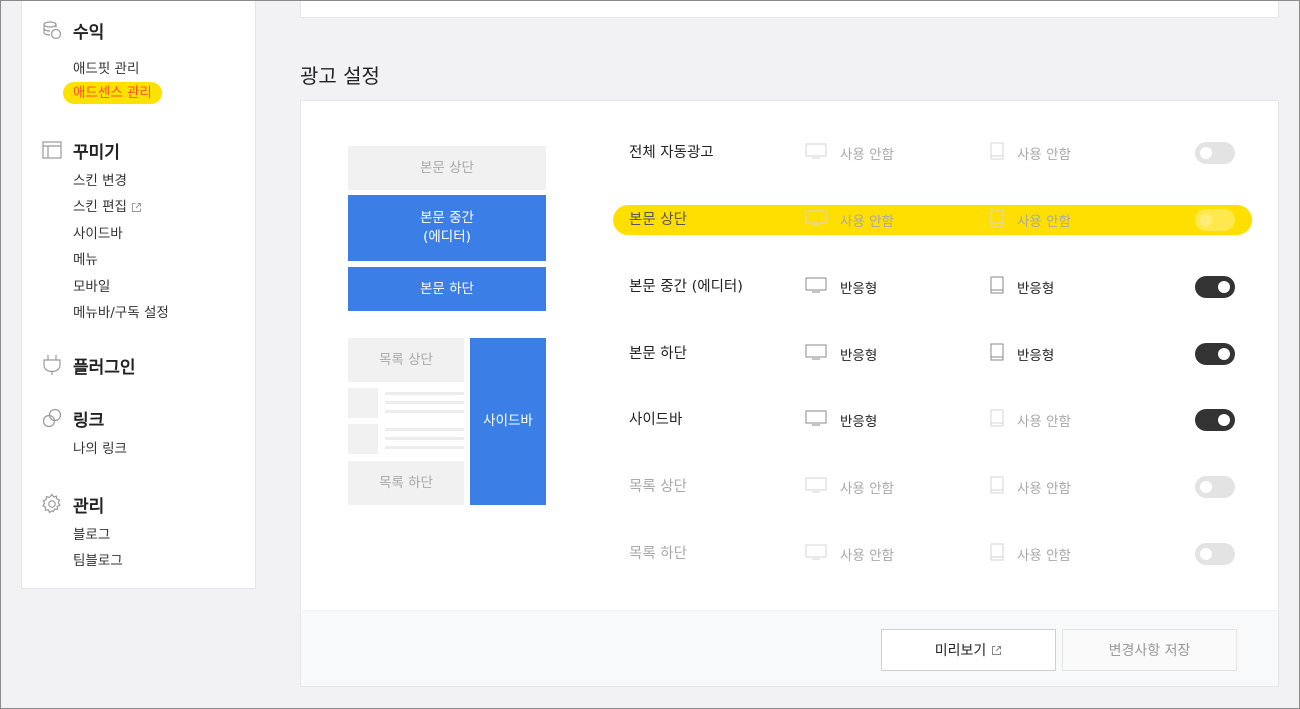  What do you see at coordinates (164, 181) in the screenshot?
I see `sidebar-item-skin-change: 스킨 변경` at bounding box center [164, 181].